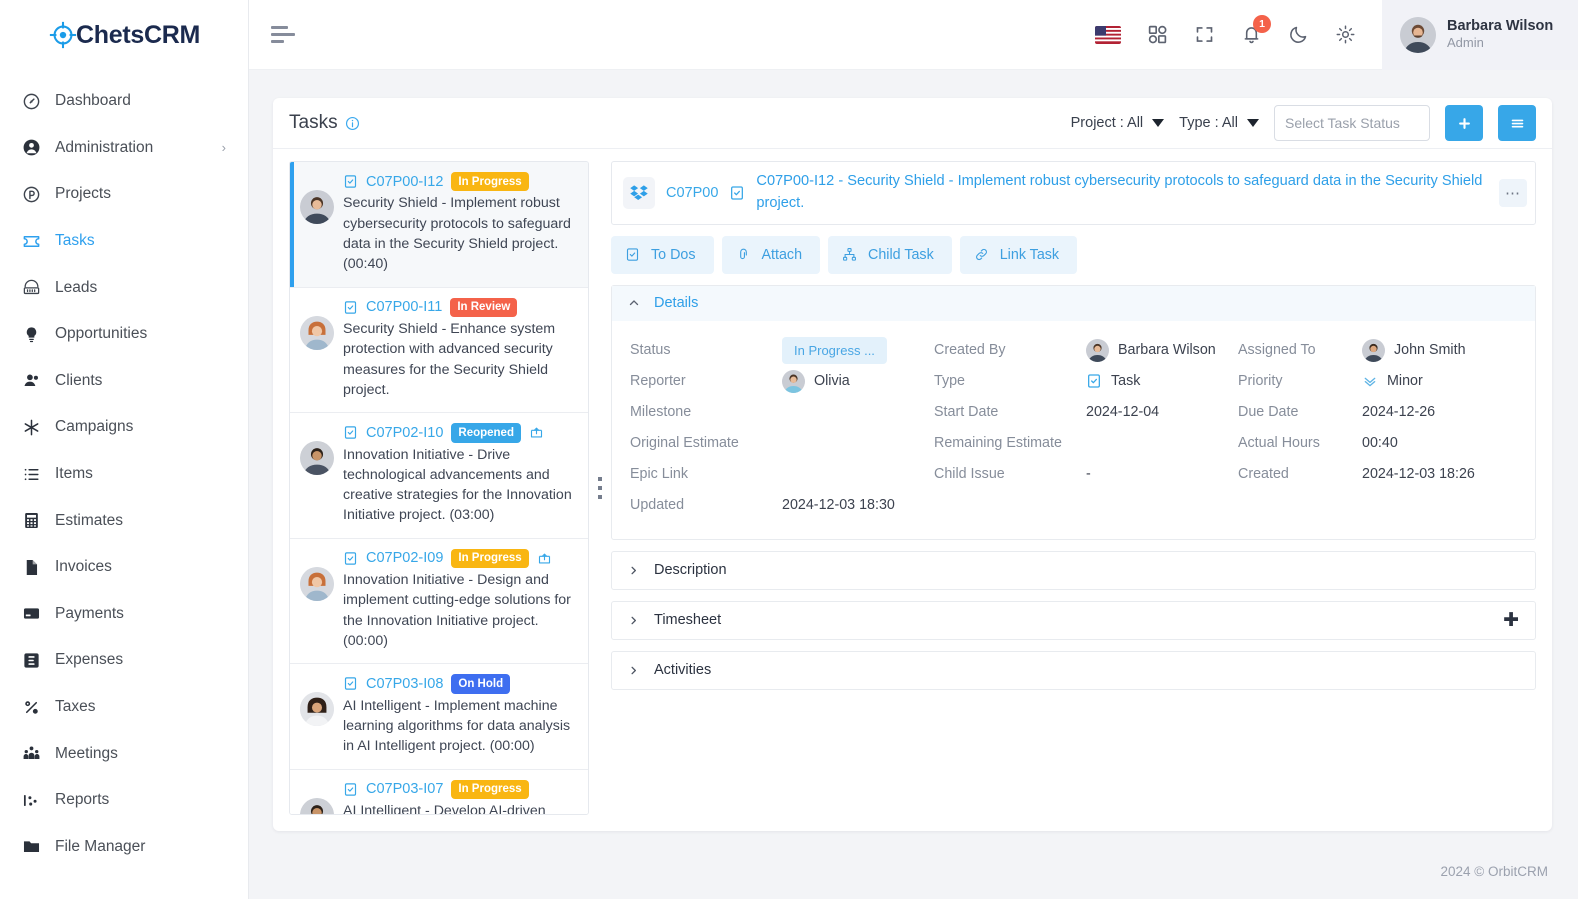 Image resolution: width=1578 pixels, height=899 pixels. I want to click on topbar: 1 Barbara Wilson Admin, so click(913, 35).